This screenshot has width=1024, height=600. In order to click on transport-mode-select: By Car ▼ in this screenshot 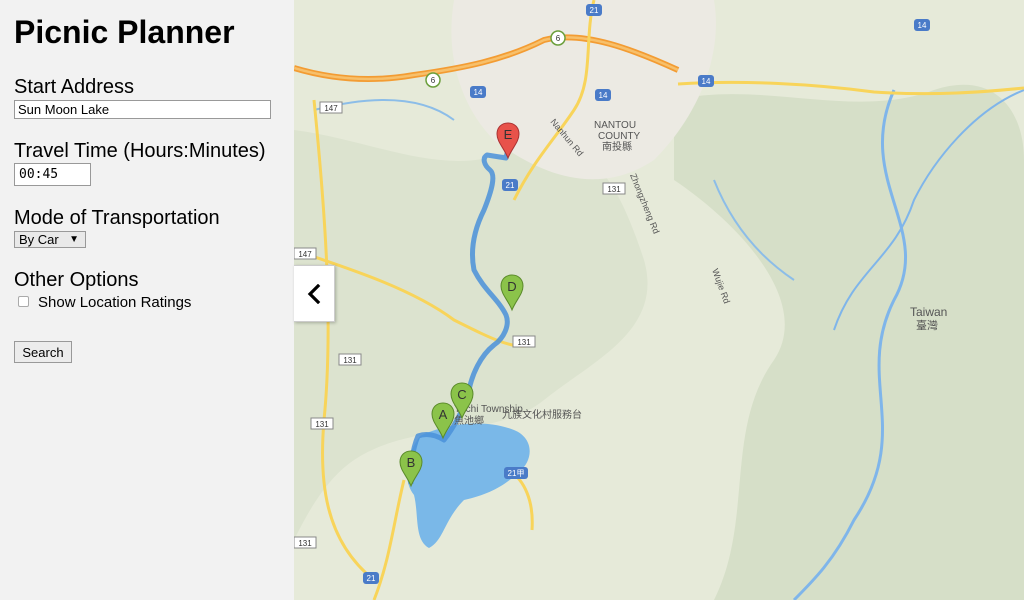, I will do `click(50, 239)`.